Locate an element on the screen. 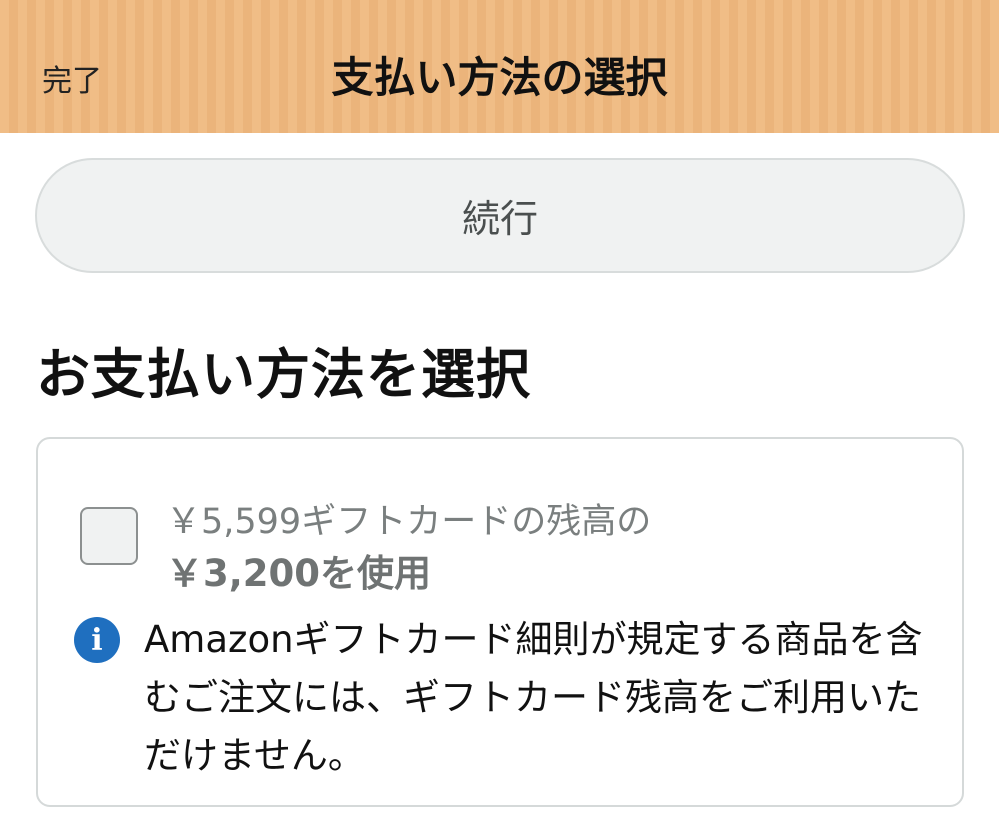 Image resolution: width=999 pixels, height=814 pixels. page-title: 支払い方法の選択 is located at coordinates (499, 77).